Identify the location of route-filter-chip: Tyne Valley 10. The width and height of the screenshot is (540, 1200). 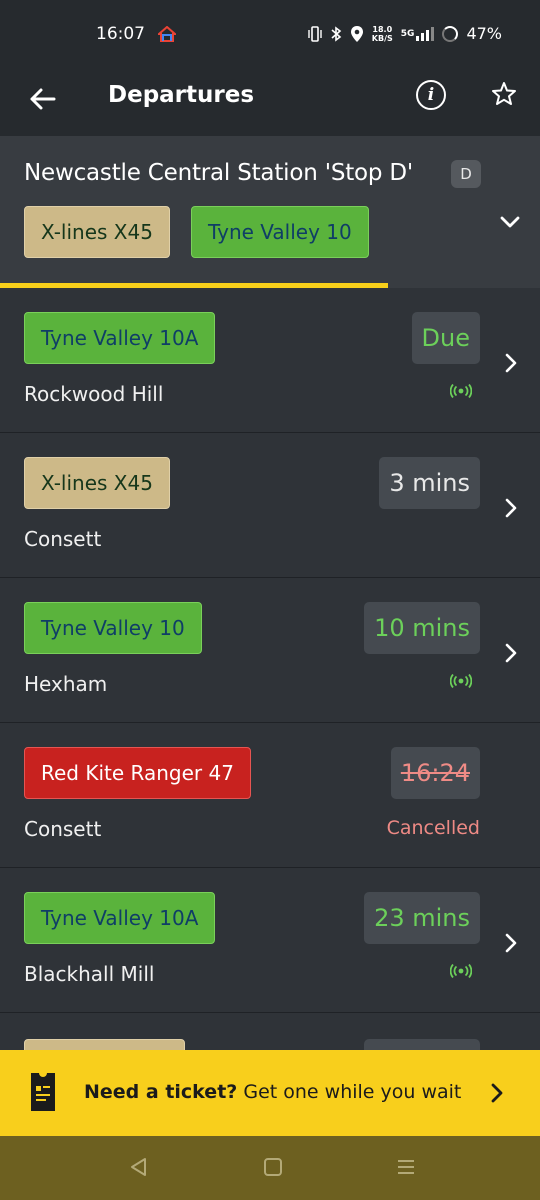
(280, 232).